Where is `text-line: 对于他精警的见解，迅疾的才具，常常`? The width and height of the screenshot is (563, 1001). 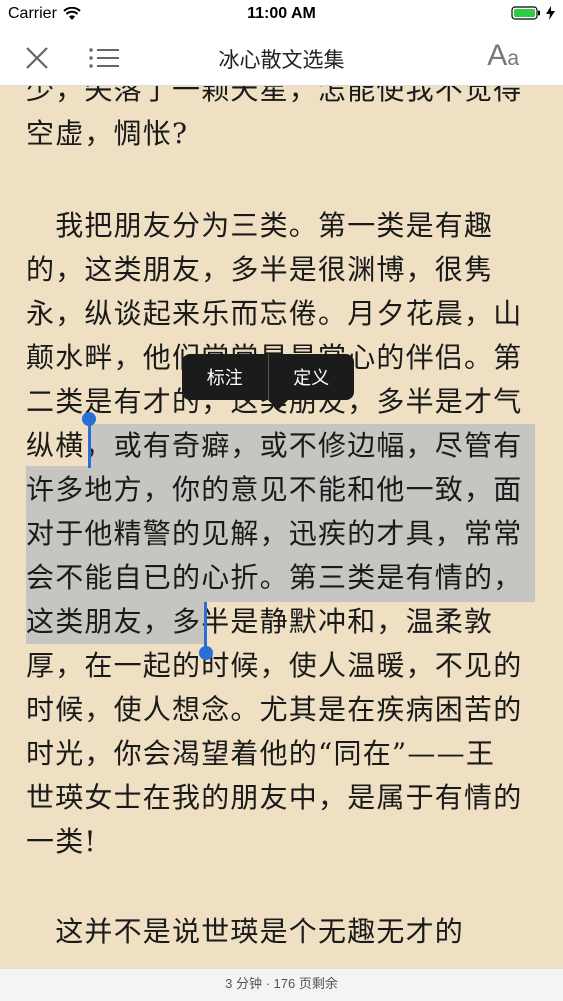 text-line: 对于他精警的见解，迅疾的才具，常常 is located at coordinates (274, 533).